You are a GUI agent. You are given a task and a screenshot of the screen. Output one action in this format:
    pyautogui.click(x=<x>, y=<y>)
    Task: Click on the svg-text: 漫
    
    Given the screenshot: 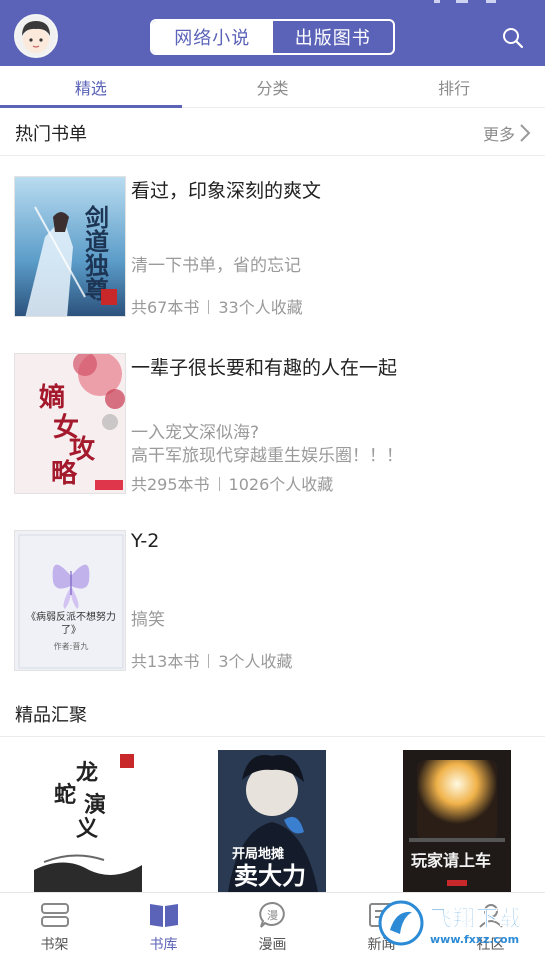 What is the action you would take?
    pyautogui.click(x=272, y=915)
    